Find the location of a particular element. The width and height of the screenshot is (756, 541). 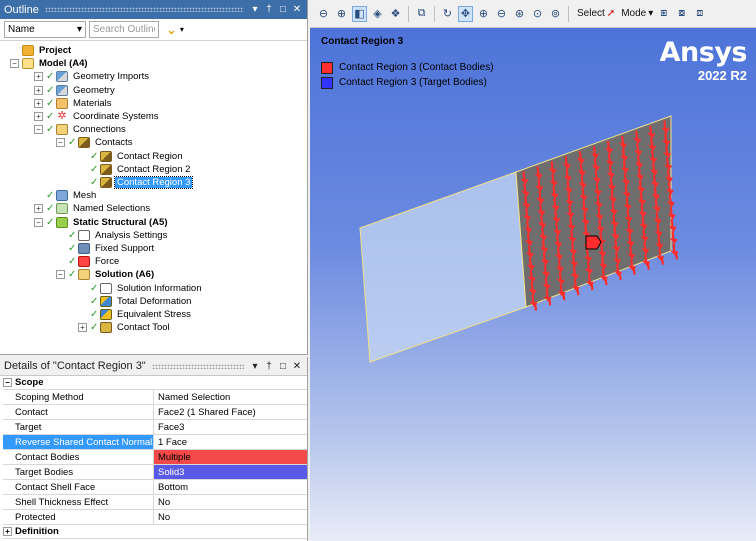

pan-icon: ✥ is located at coordinates (465, 13).